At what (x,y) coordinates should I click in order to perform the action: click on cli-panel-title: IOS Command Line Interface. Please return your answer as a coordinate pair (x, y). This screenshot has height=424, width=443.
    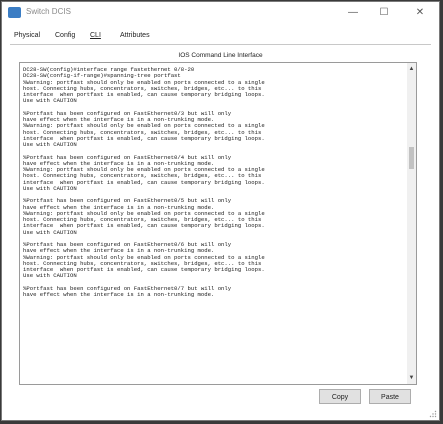
    Looking at the image, I should click on (220, 55).